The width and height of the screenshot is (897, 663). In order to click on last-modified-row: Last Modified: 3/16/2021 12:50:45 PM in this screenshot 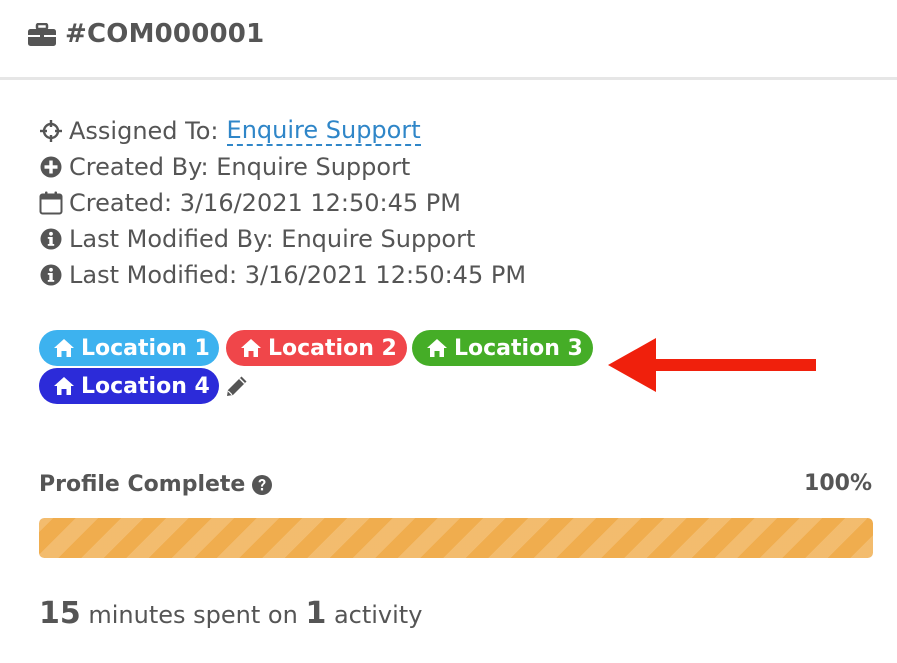, I will do `click(282, 275)`.